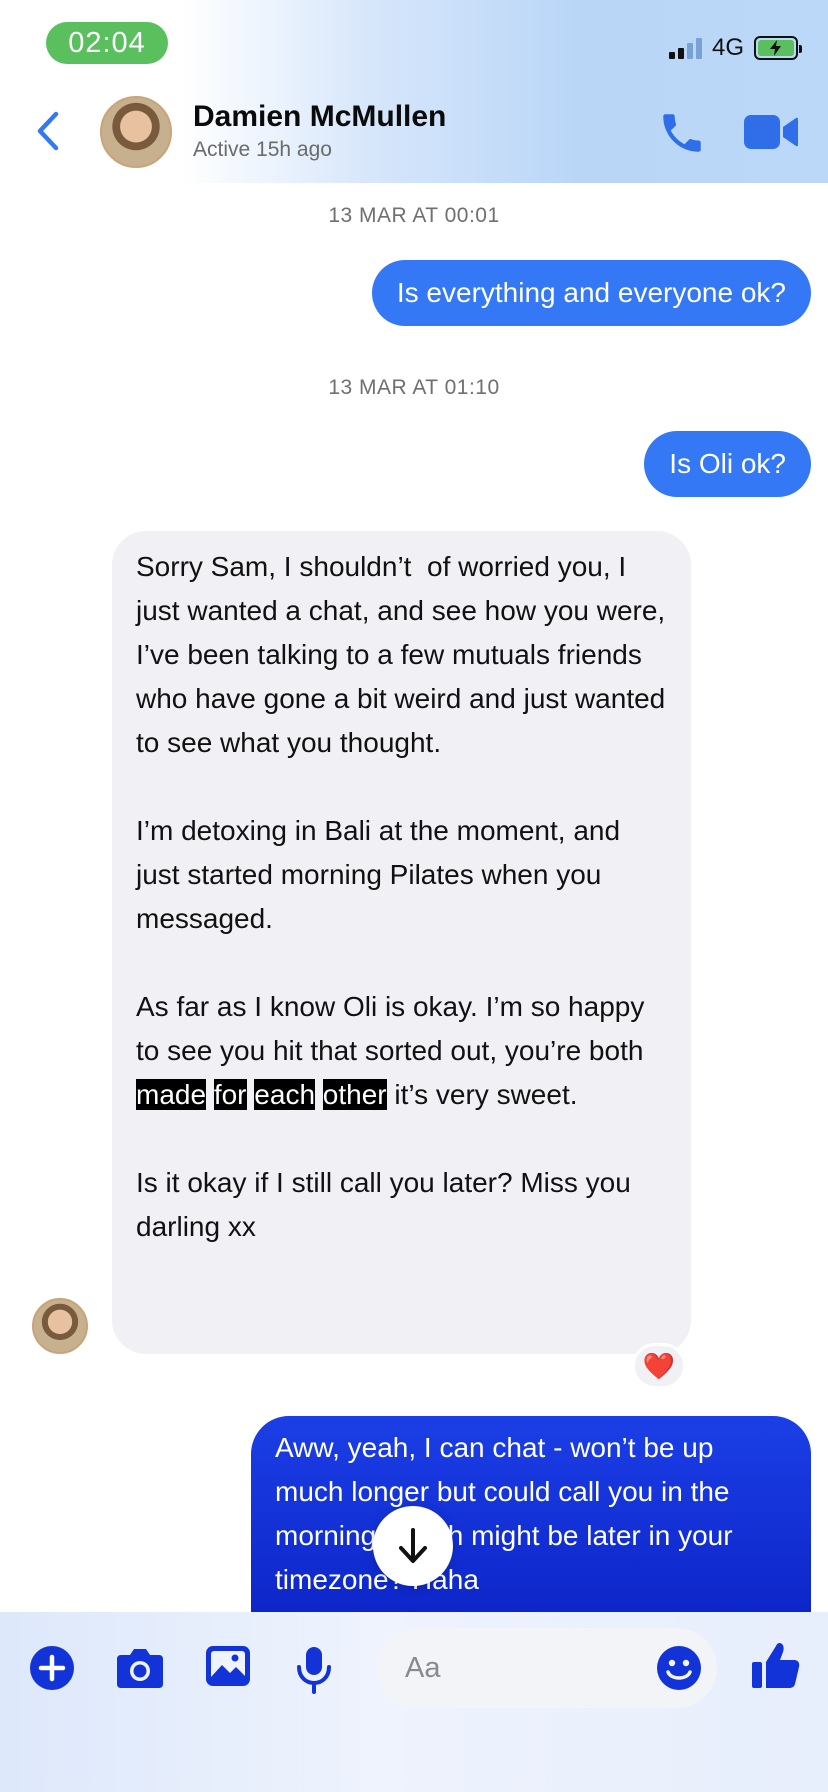  Describe the element at coordinates (171, 1094) in the screenshot. I see `highlighted-word: made` at that location.